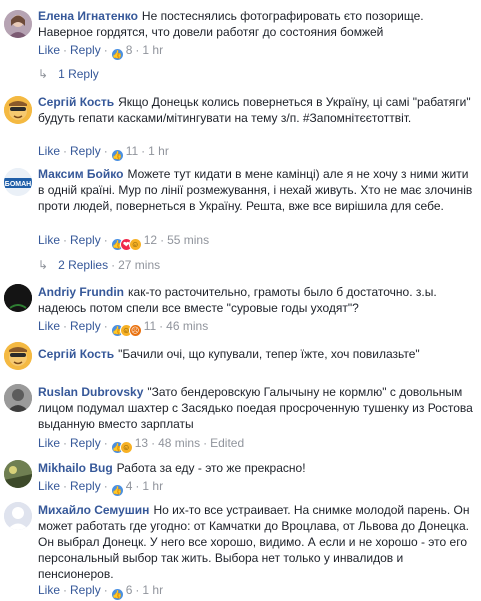 The image size is (481, 601). I want to click on author-name: Ruslan Dubrovsky, so click(90, 392).